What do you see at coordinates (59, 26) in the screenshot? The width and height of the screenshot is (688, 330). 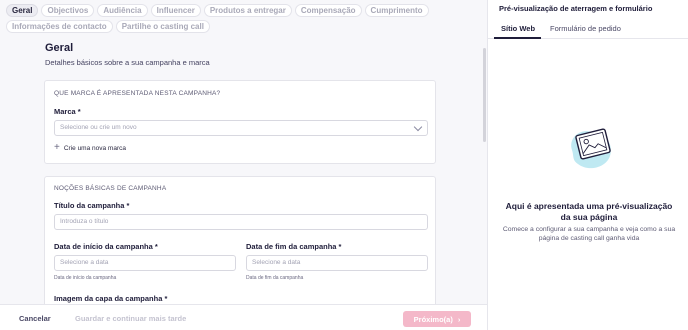 I see `tab-contacto: Informações de contacto` at bounding box center [59, 26].